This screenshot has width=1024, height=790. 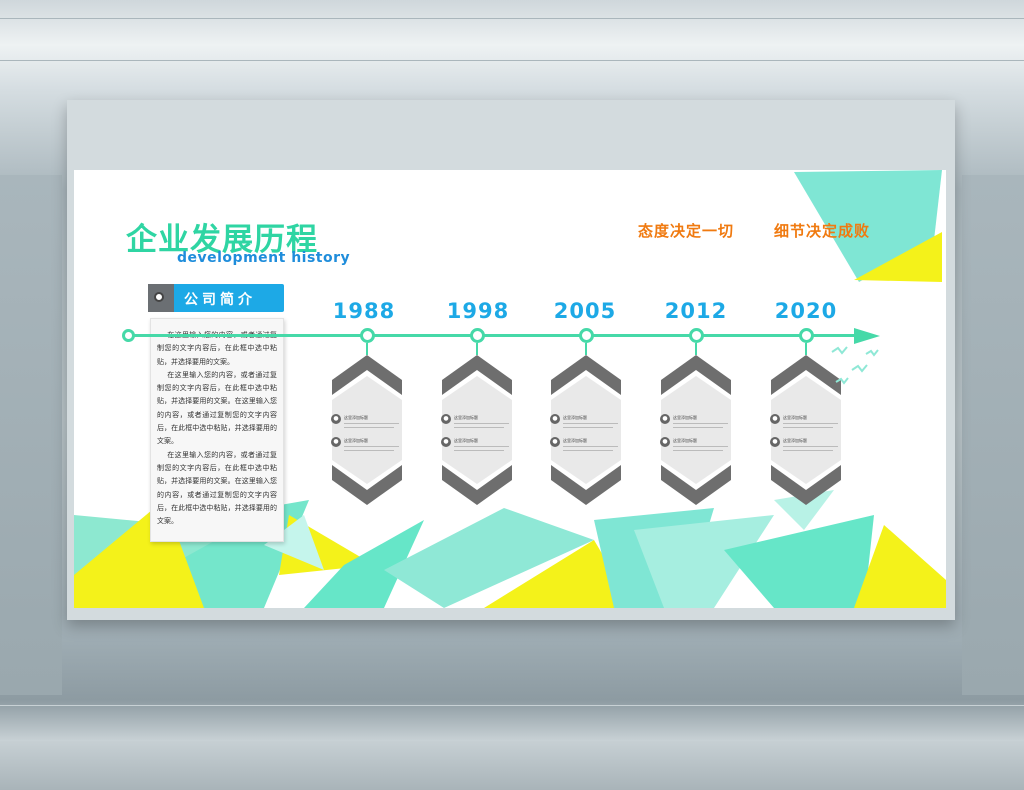 I want to click on board-subtitle: development history, so click(x=264, y=258).